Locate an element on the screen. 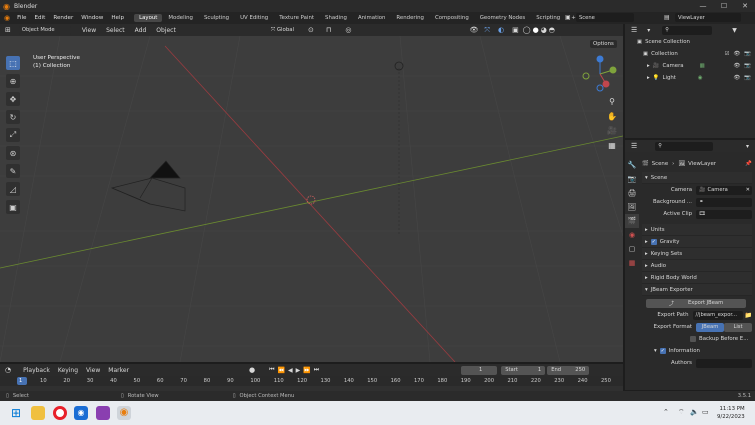 The width and height of the screenshot is (755, 425). expand-arrow-icon-2: ▸ is located at coordinates (648, 78).